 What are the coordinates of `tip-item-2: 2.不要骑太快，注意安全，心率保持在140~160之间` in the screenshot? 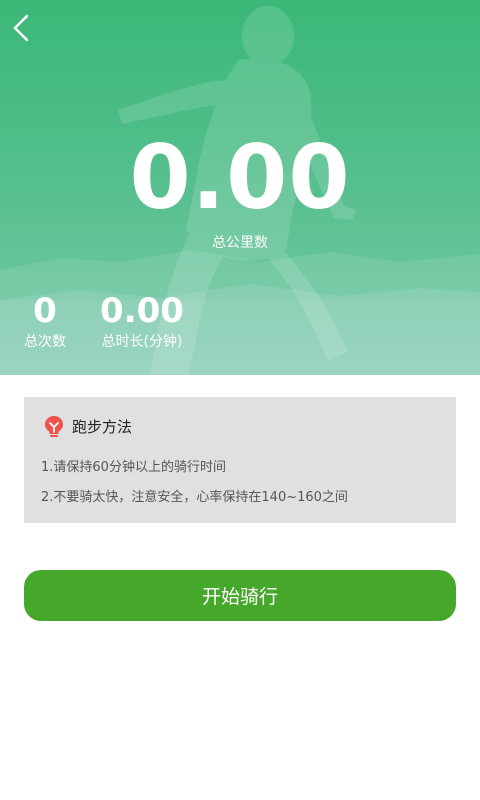 It's located at (194, 497).